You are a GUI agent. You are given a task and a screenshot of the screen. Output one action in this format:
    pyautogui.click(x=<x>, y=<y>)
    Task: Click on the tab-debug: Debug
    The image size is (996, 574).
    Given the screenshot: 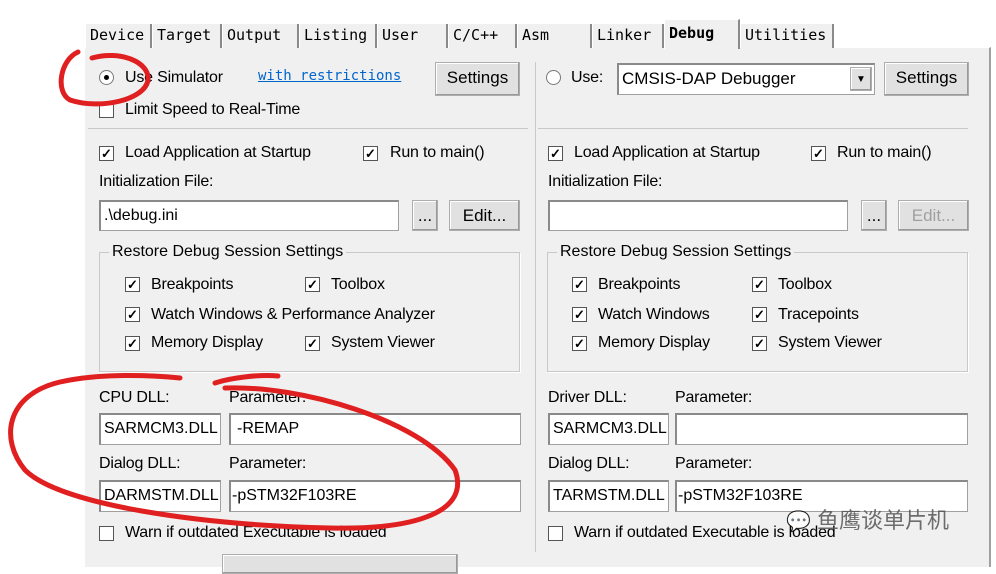 What is the action you would take?
    pyautogui.click(x=702, y=34)
    